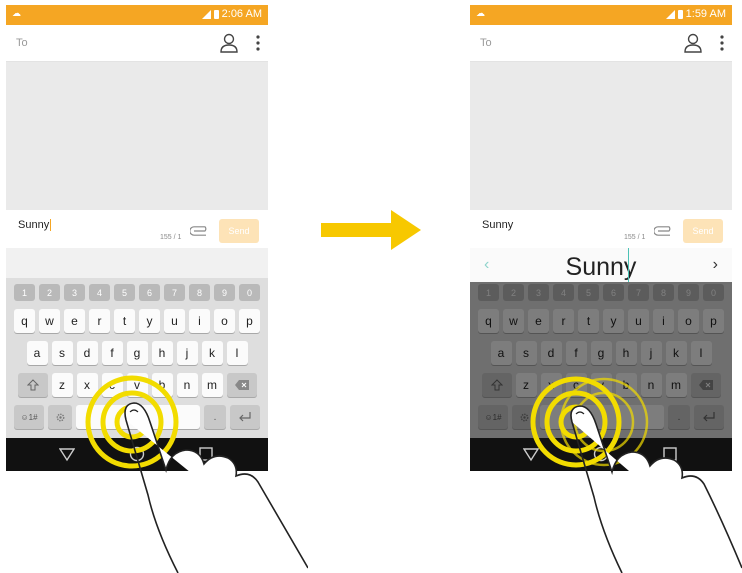 The width and height of the screenshot is (742, 573). Describe the element at coordinates (628, 265) in the screenshot. I see `cursor-handle` at that location.